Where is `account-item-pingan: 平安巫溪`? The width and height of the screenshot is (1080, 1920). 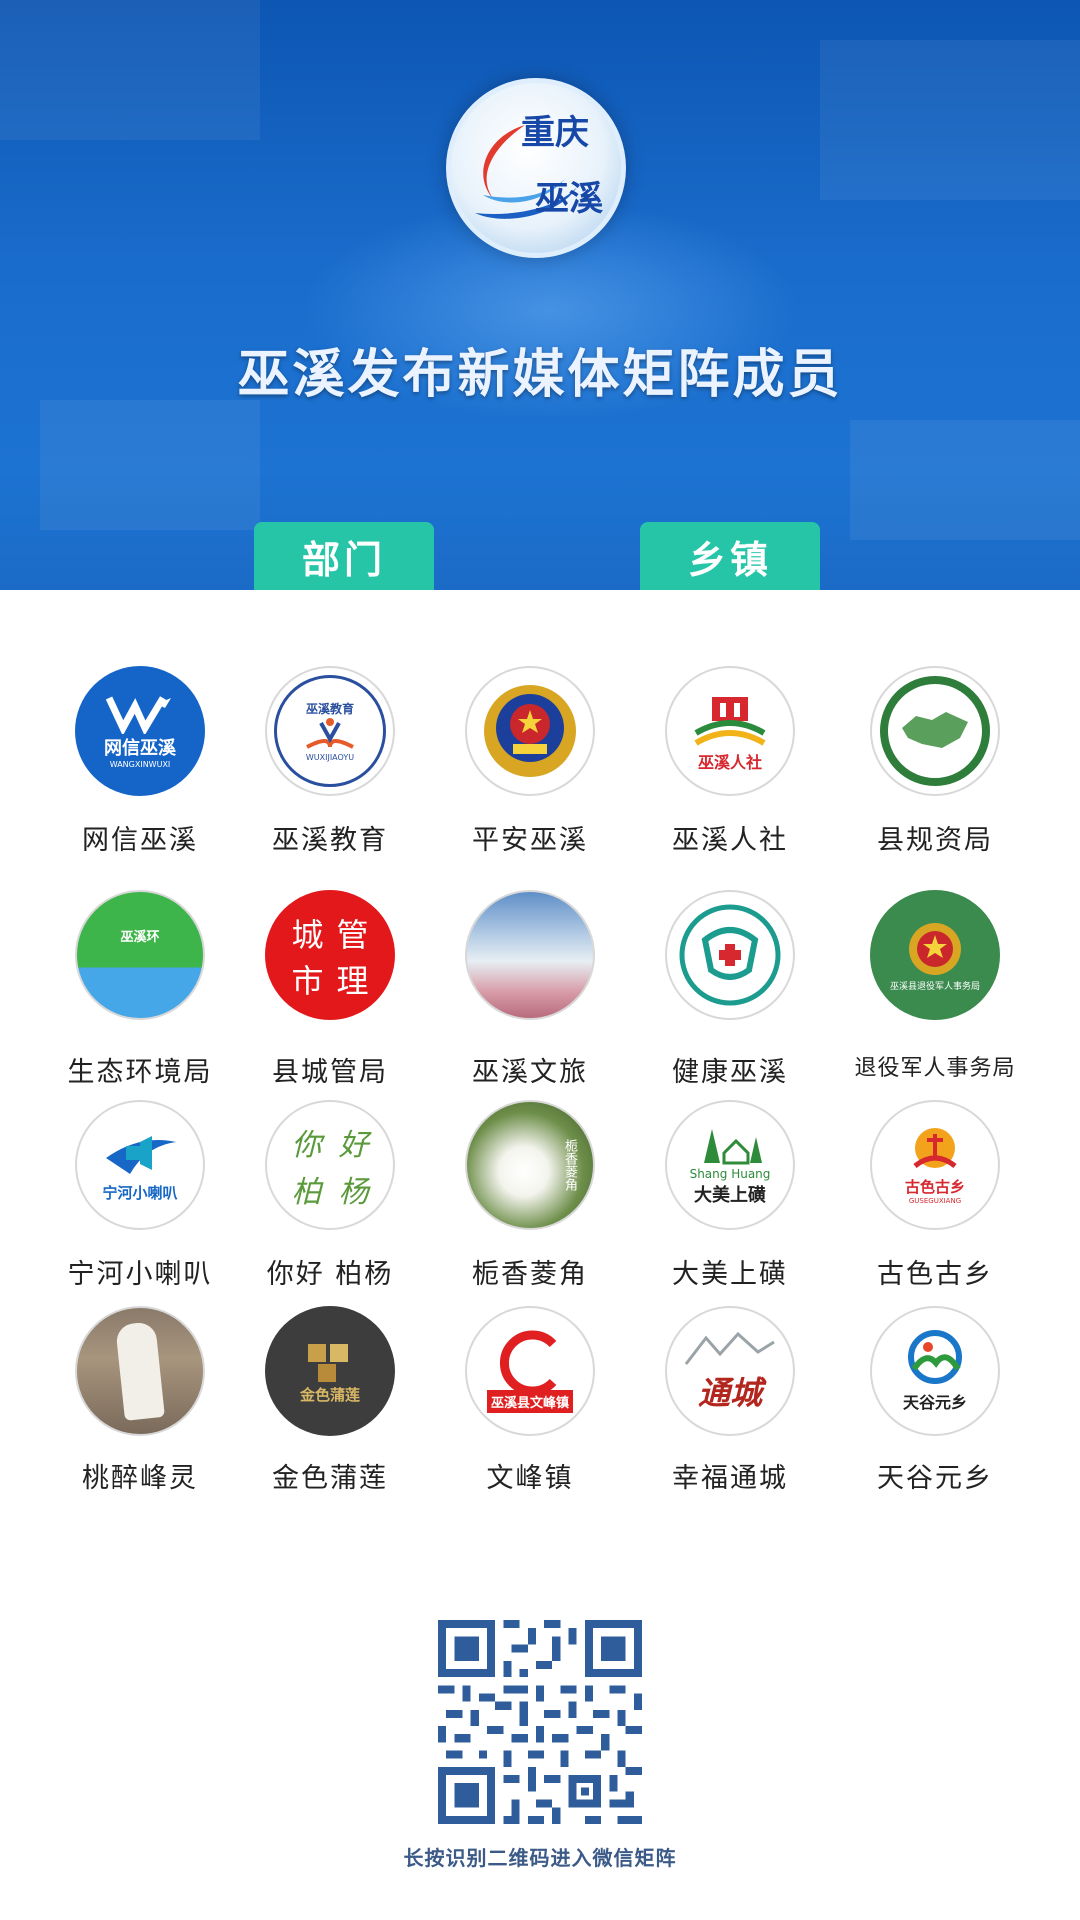
account-item-pingan: 平安巫溪 is located at coordinates (530, 766).